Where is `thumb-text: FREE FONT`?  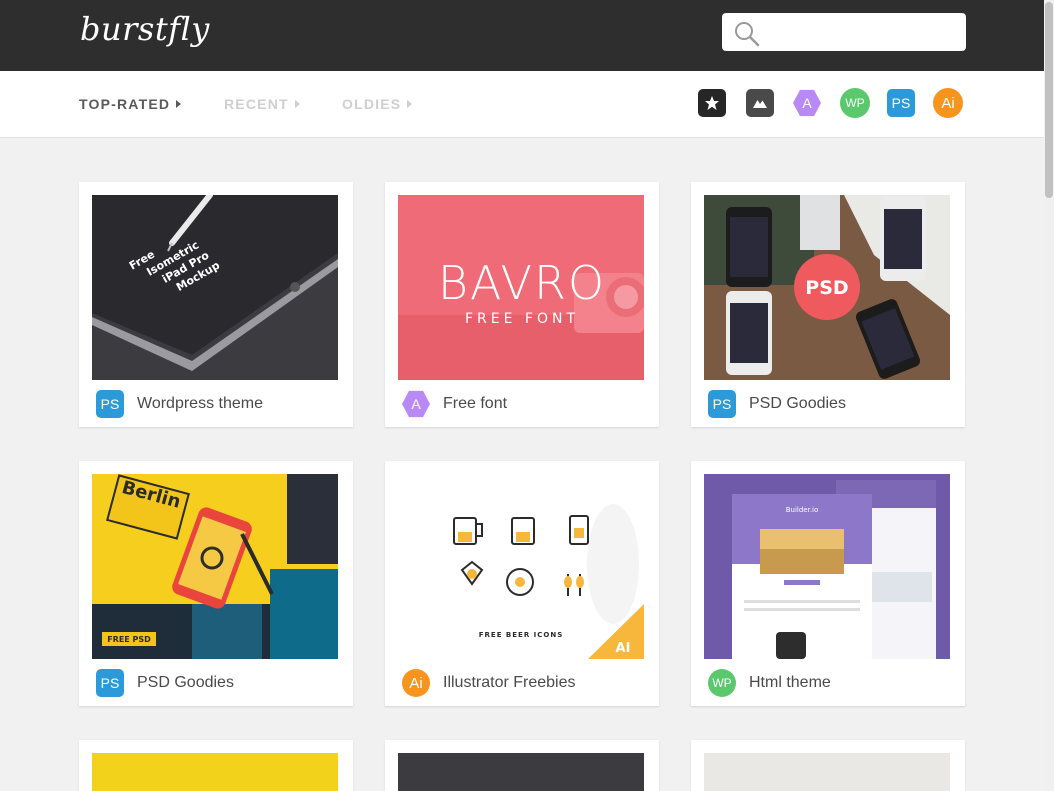
thumb-text: FREE FONT is located at coordinates (522, 319).